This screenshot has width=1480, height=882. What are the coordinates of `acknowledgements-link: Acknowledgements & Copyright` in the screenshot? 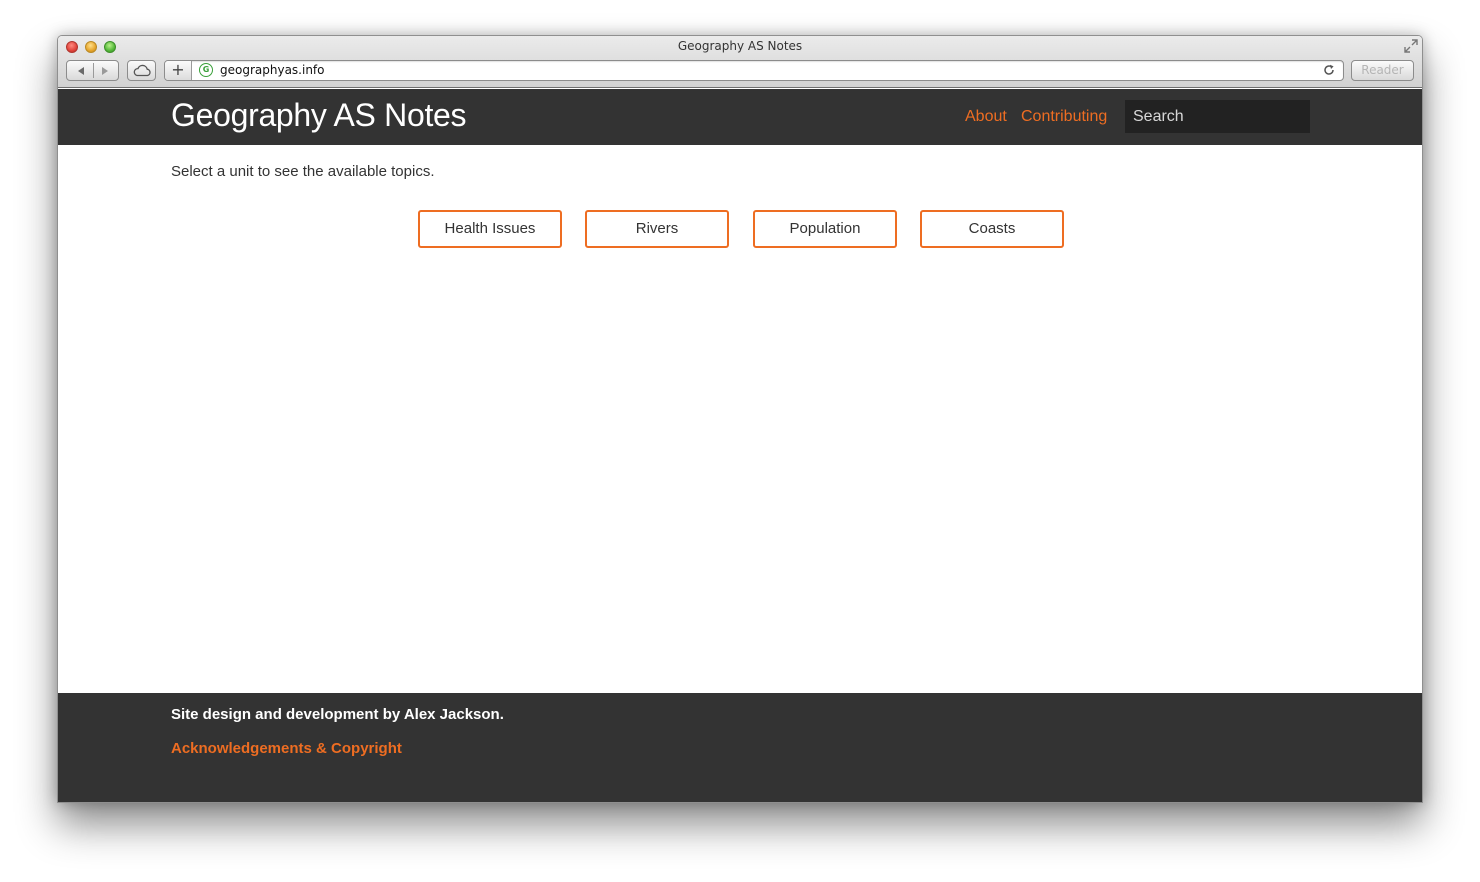 It's located at (286, 748).